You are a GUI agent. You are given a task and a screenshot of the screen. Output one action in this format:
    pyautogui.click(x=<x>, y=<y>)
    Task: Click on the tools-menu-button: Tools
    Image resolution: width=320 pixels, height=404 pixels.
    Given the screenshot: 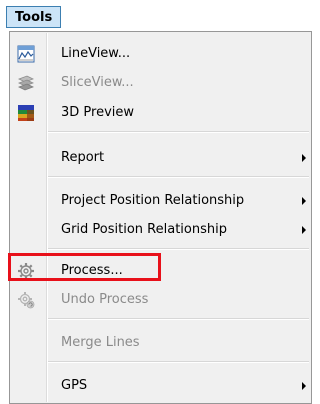 What is the action you would take?
    pyautogui.click(x=34, y=17)
    